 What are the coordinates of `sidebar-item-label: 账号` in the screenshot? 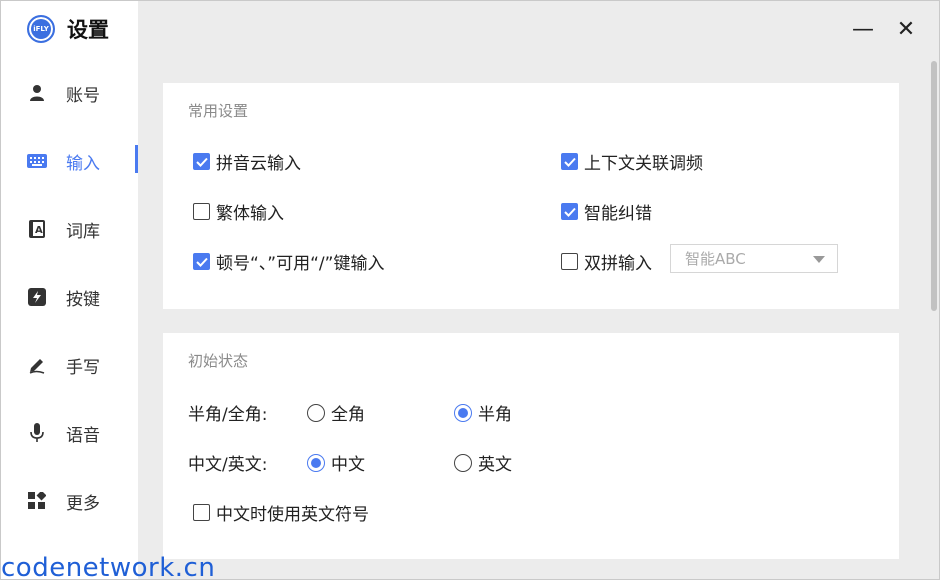 It's located at (83, 95).